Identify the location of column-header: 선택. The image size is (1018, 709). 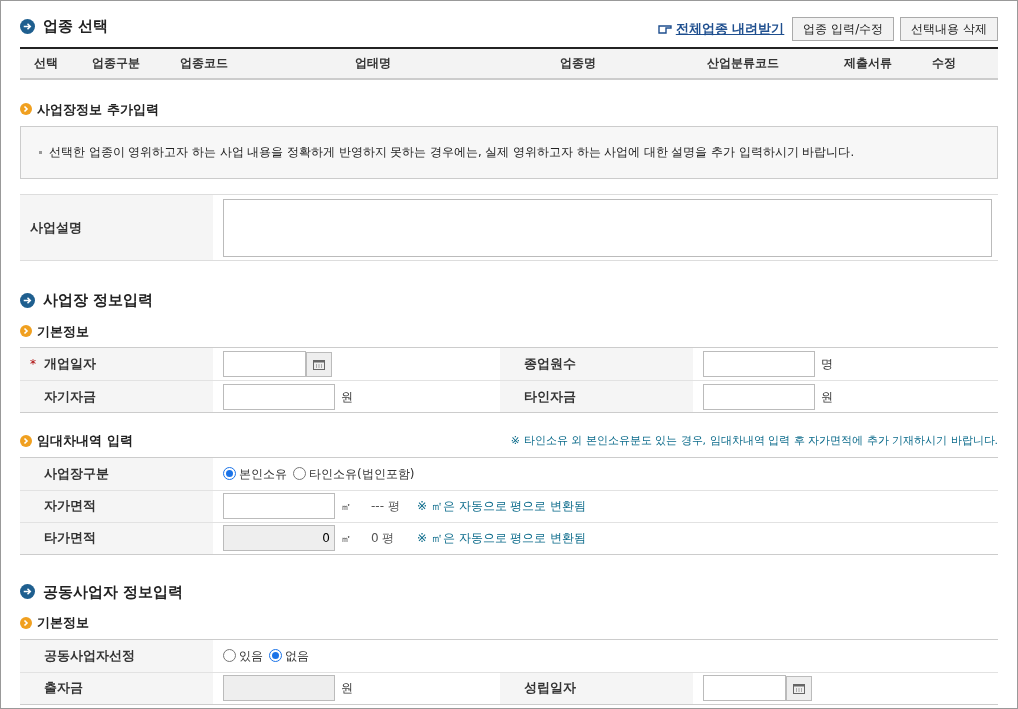
(46, 63).